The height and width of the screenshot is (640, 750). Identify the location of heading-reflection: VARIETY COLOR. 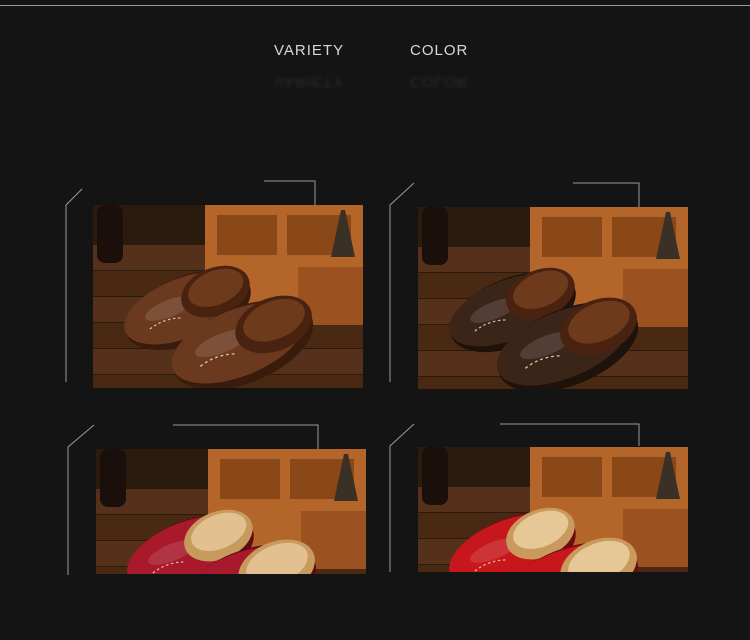
(374, 74).